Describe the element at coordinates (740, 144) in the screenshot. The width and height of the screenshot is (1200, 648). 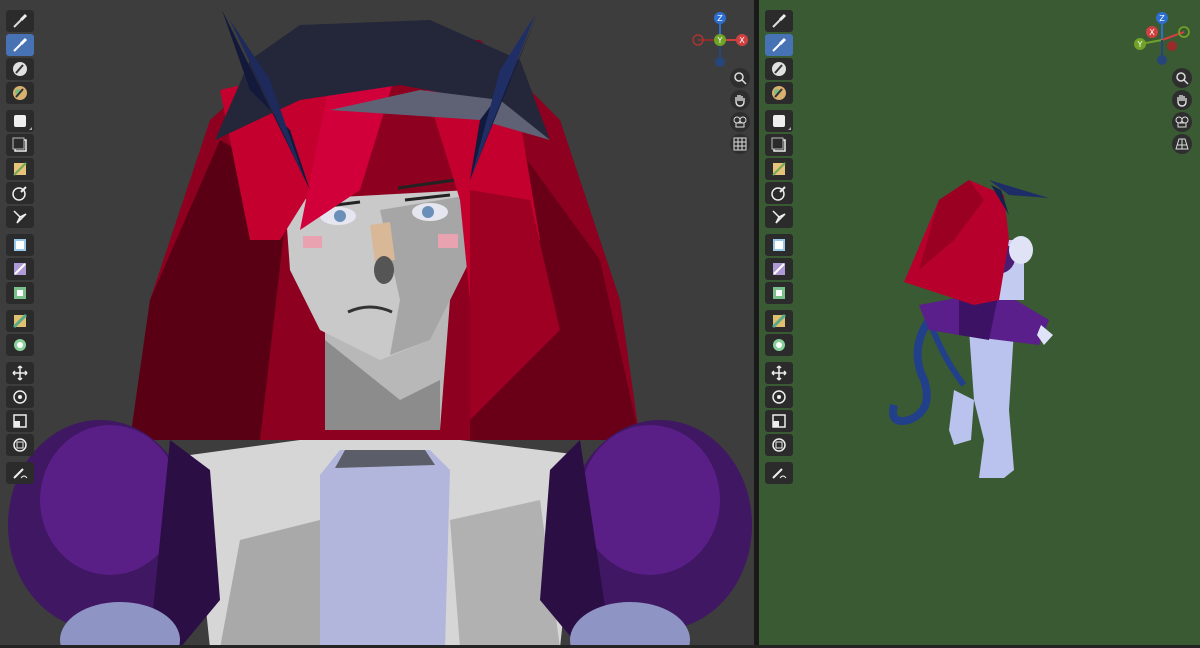
I see `ortho-grid-icon` at that location.